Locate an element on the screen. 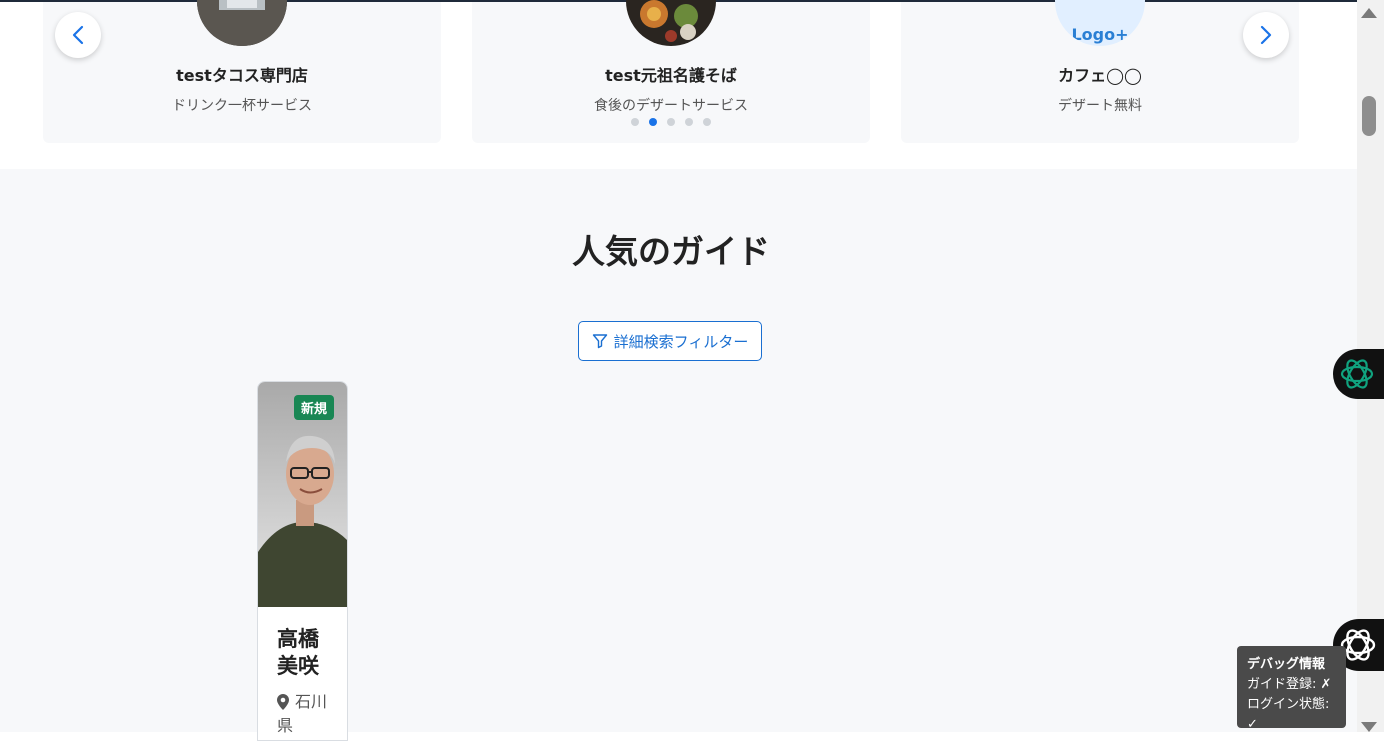 The height and width of the screenshot is (741, 1384). scrollbar-thumb is located at coordinates (1369, 116).